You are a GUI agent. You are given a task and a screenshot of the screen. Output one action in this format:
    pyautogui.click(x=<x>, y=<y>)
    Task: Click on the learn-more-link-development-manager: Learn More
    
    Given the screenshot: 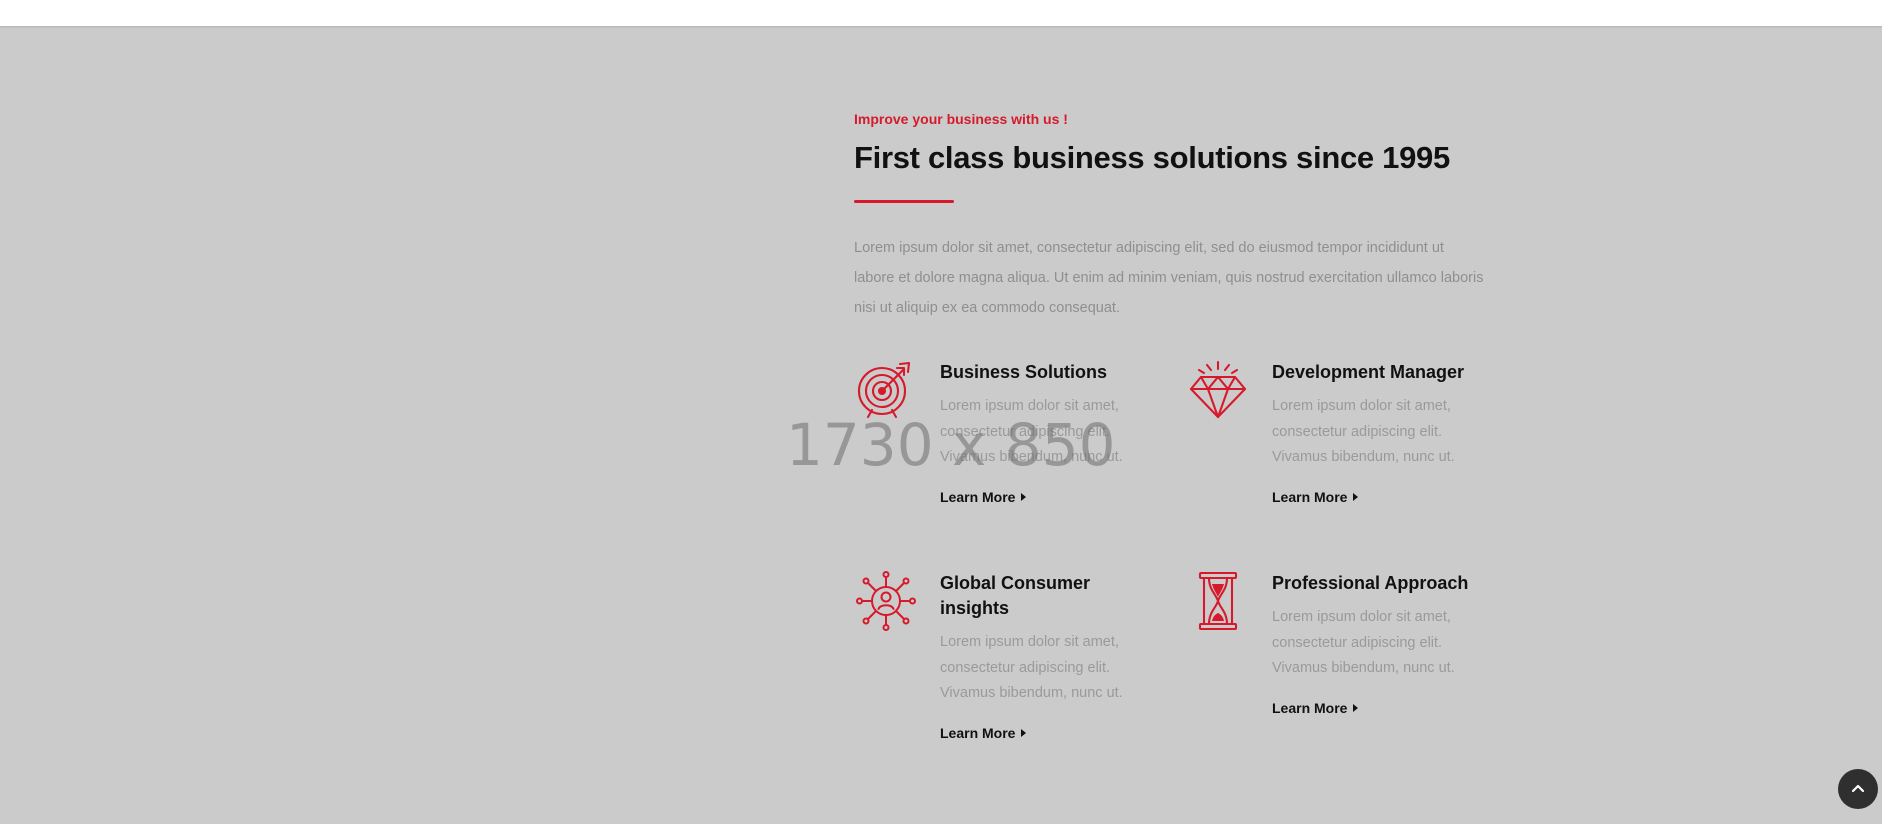 What is the action you would take?
    pyautogui.click(x=1315, y=497)
    